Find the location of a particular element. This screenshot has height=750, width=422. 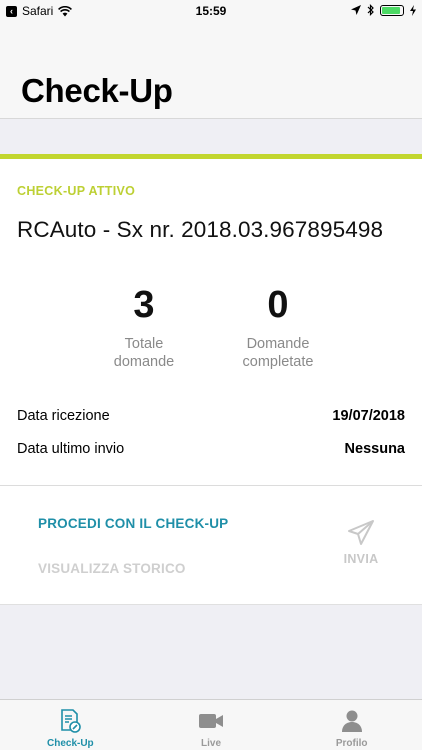

completed-questions-stat: 0 Domande completate is located at coordinates (278, 327).